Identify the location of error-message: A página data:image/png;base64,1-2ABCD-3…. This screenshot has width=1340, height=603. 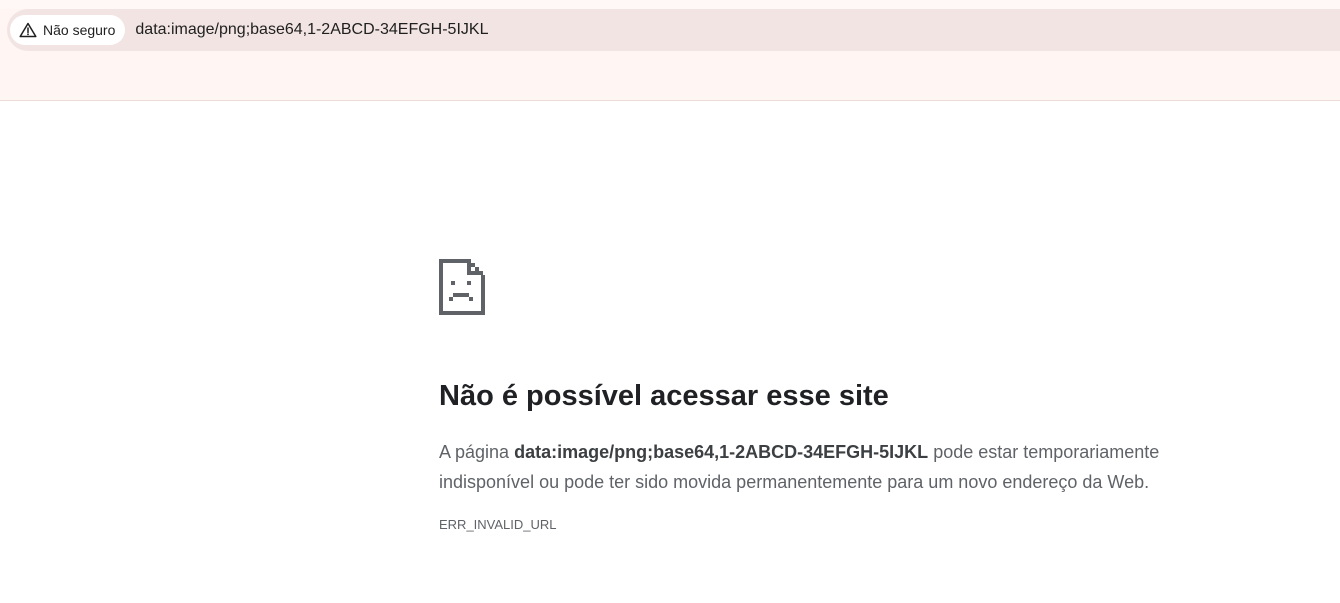
(819, 467).